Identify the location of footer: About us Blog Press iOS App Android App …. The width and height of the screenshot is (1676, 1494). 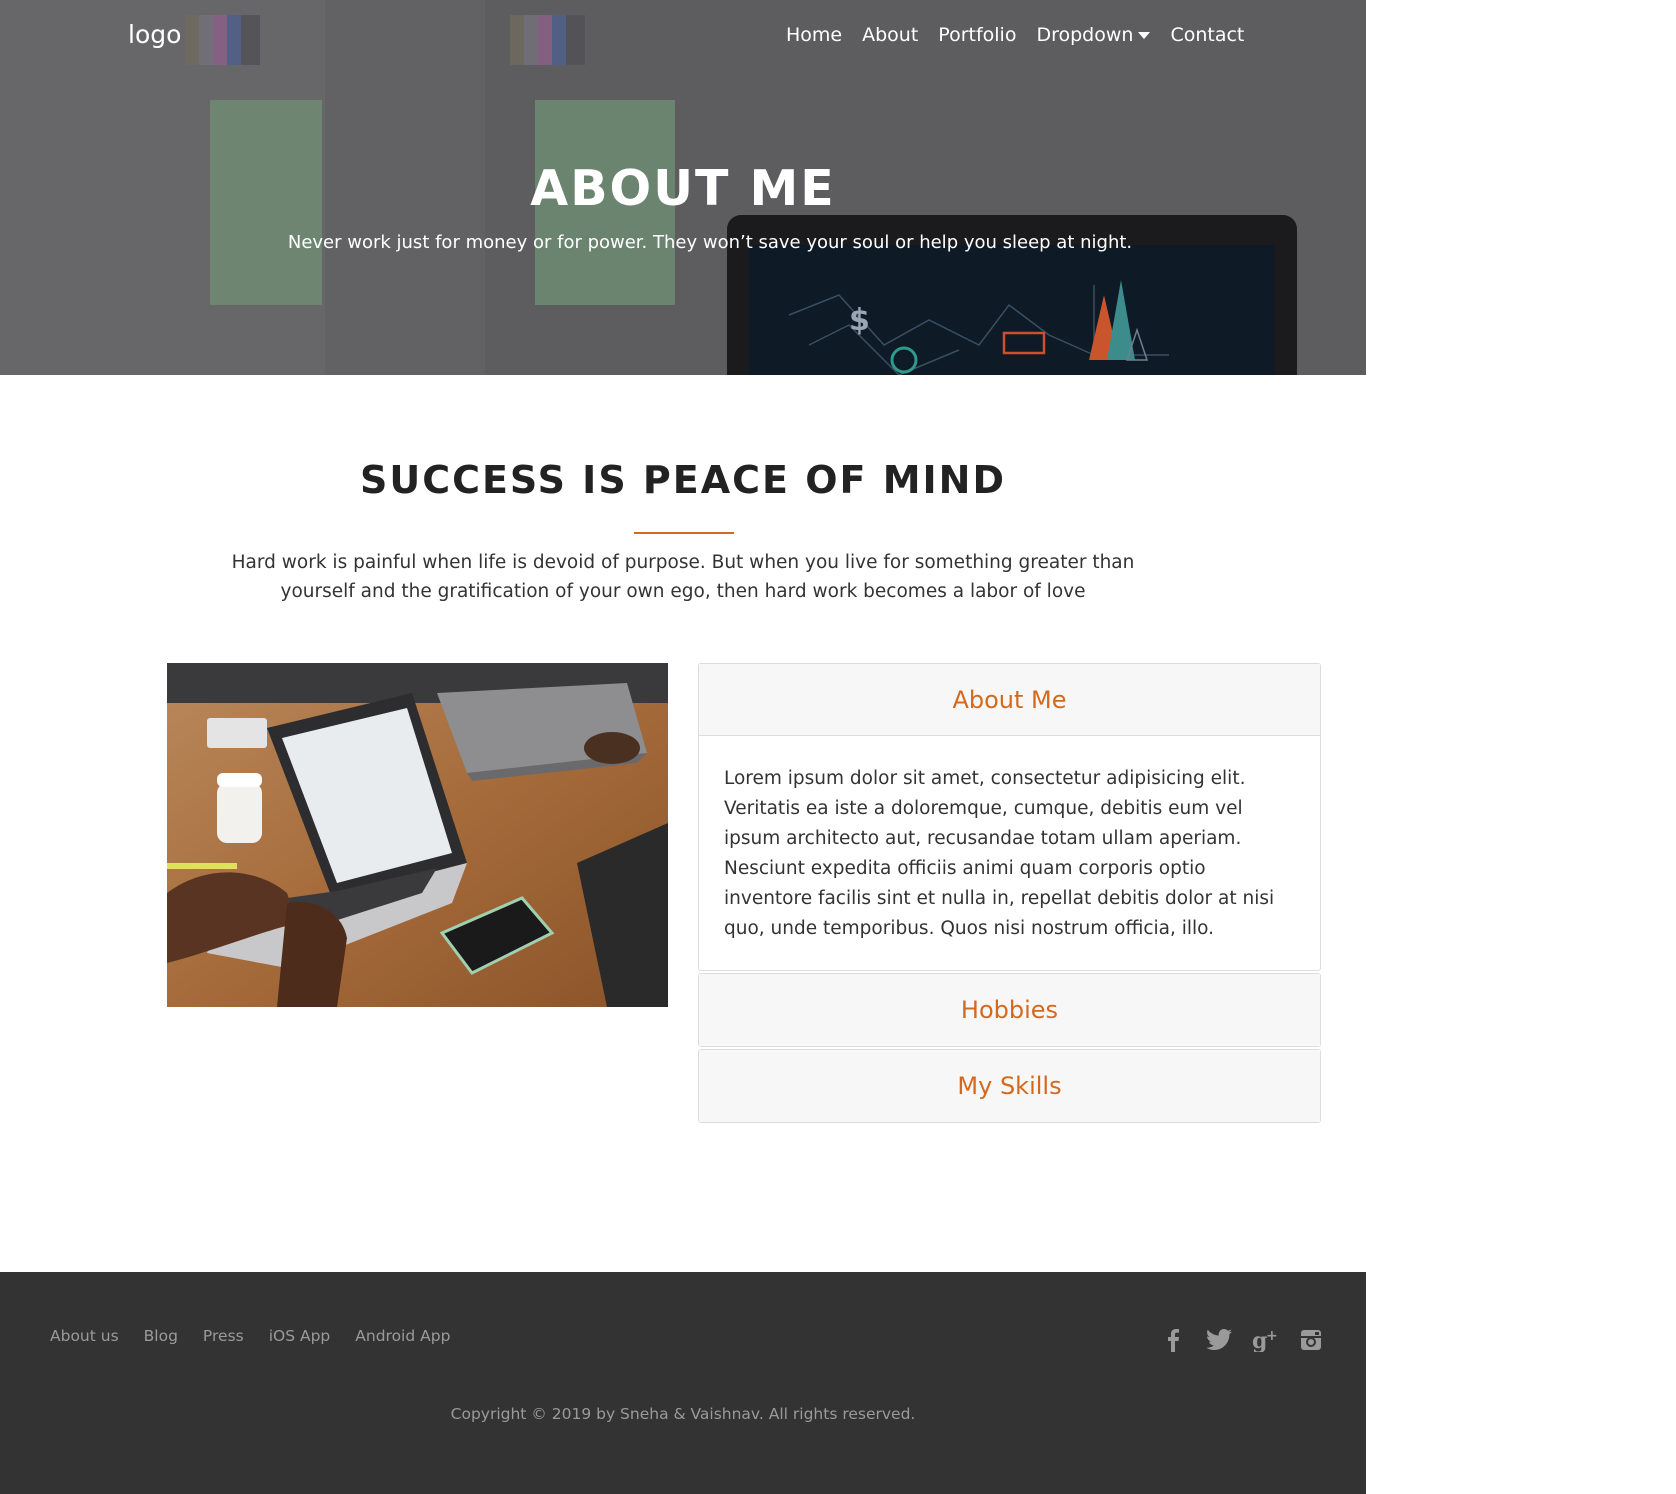
(683, 1383).